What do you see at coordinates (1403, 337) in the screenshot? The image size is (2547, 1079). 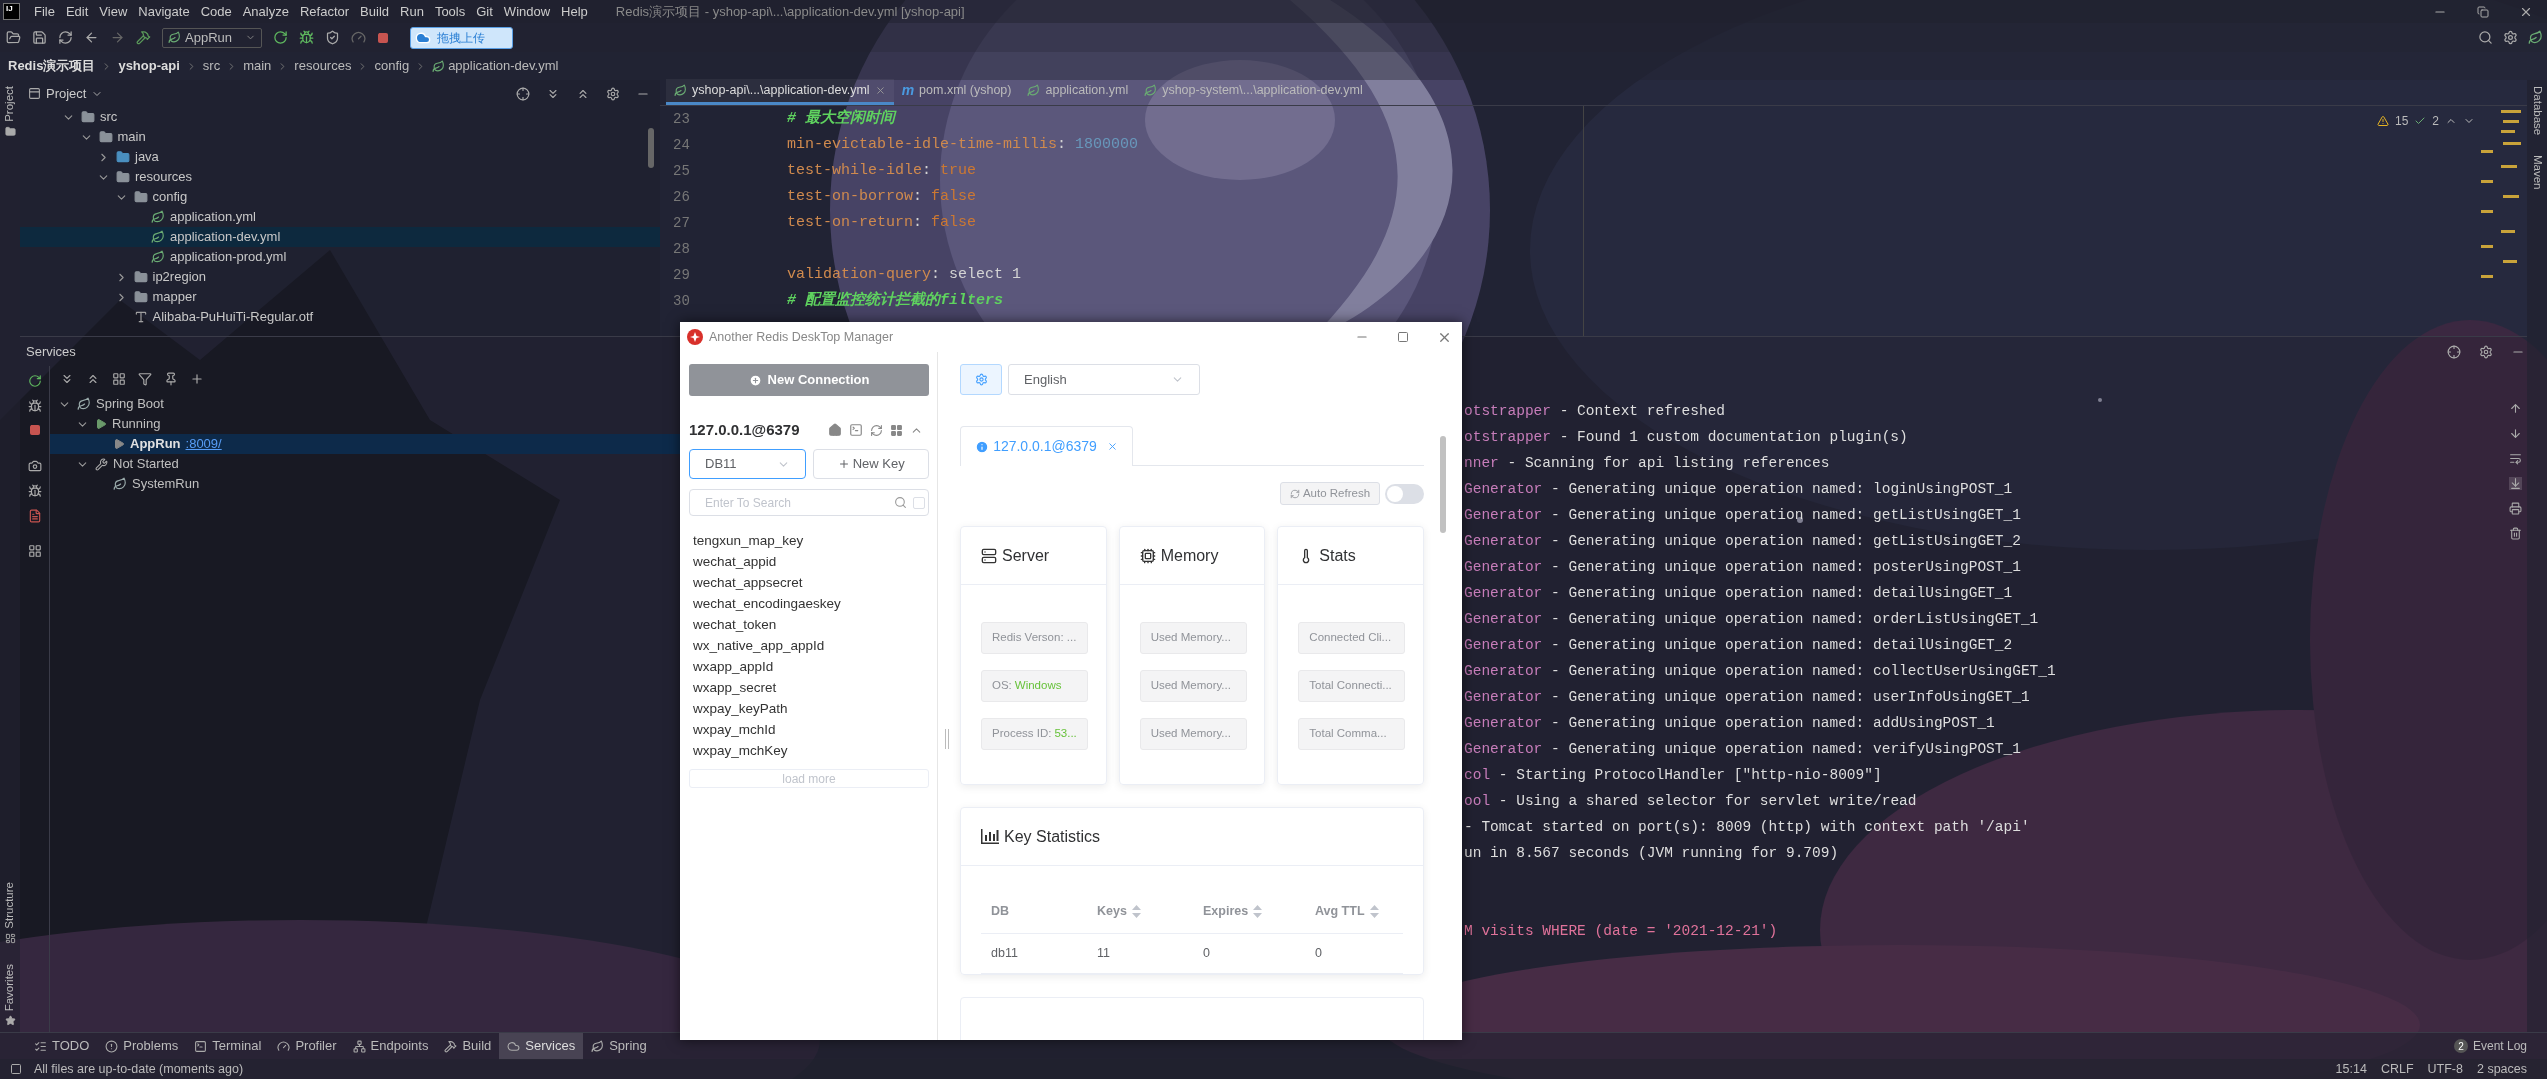 I see `maximize-icon` at bounding box center [1403, 337].